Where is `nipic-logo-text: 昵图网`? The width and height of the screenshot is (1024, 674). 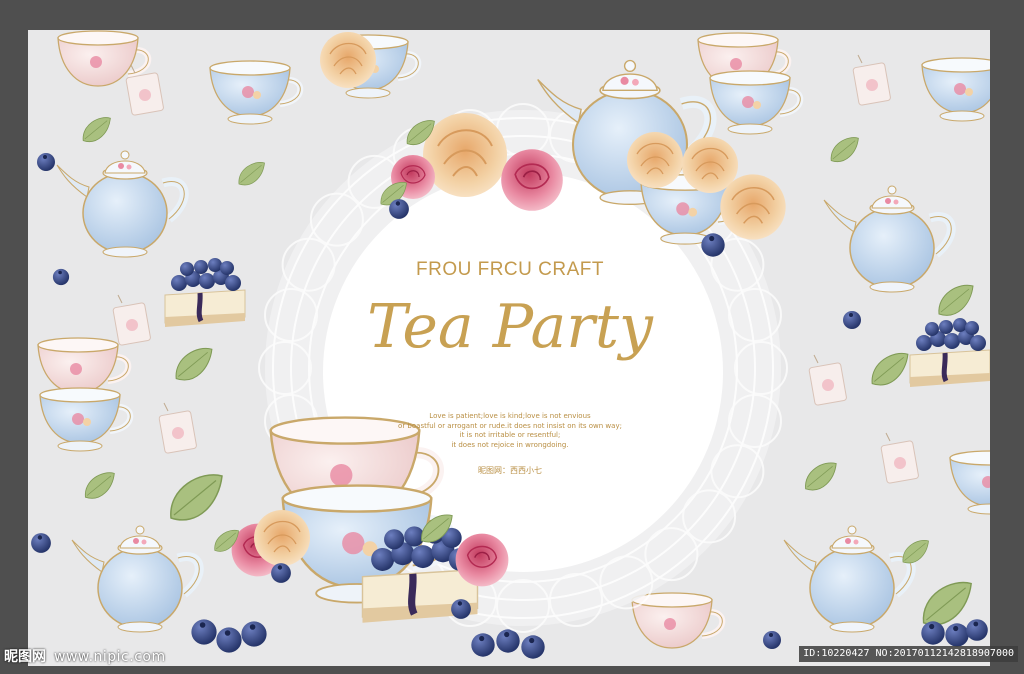
nipic-logo-text: 昵图网 is located at coordinates (25, 657).